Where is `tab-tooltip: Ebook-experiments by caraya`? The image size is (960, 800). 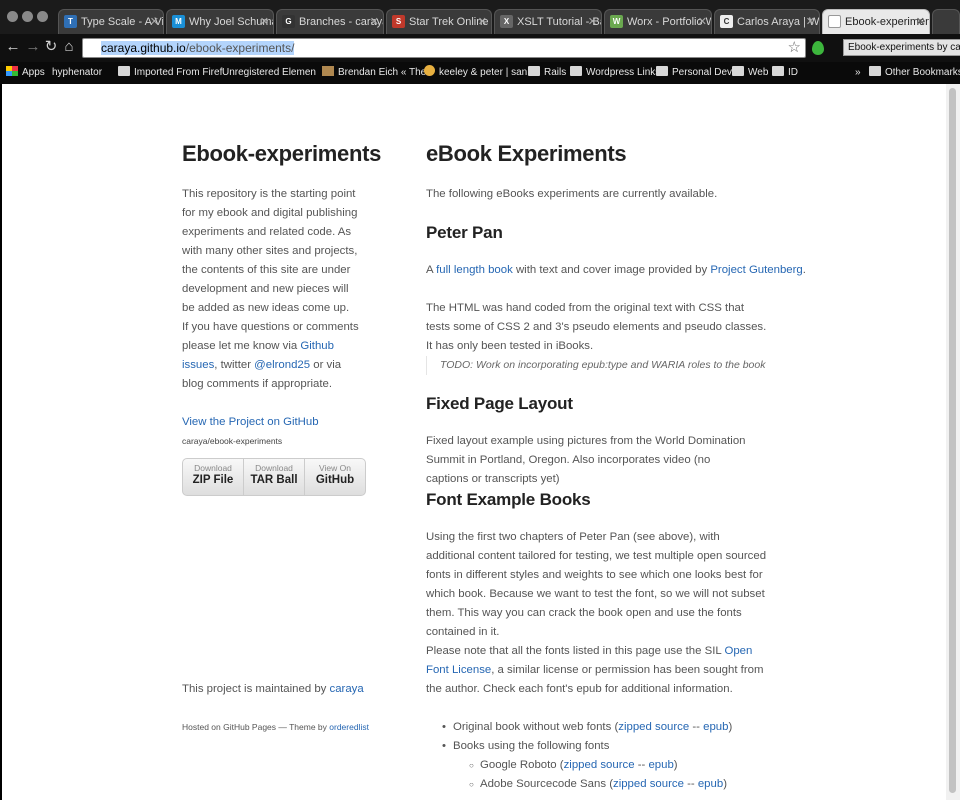
tab-tooltip: Ebook-experiments by caraya is located at coordinates (901, 47).